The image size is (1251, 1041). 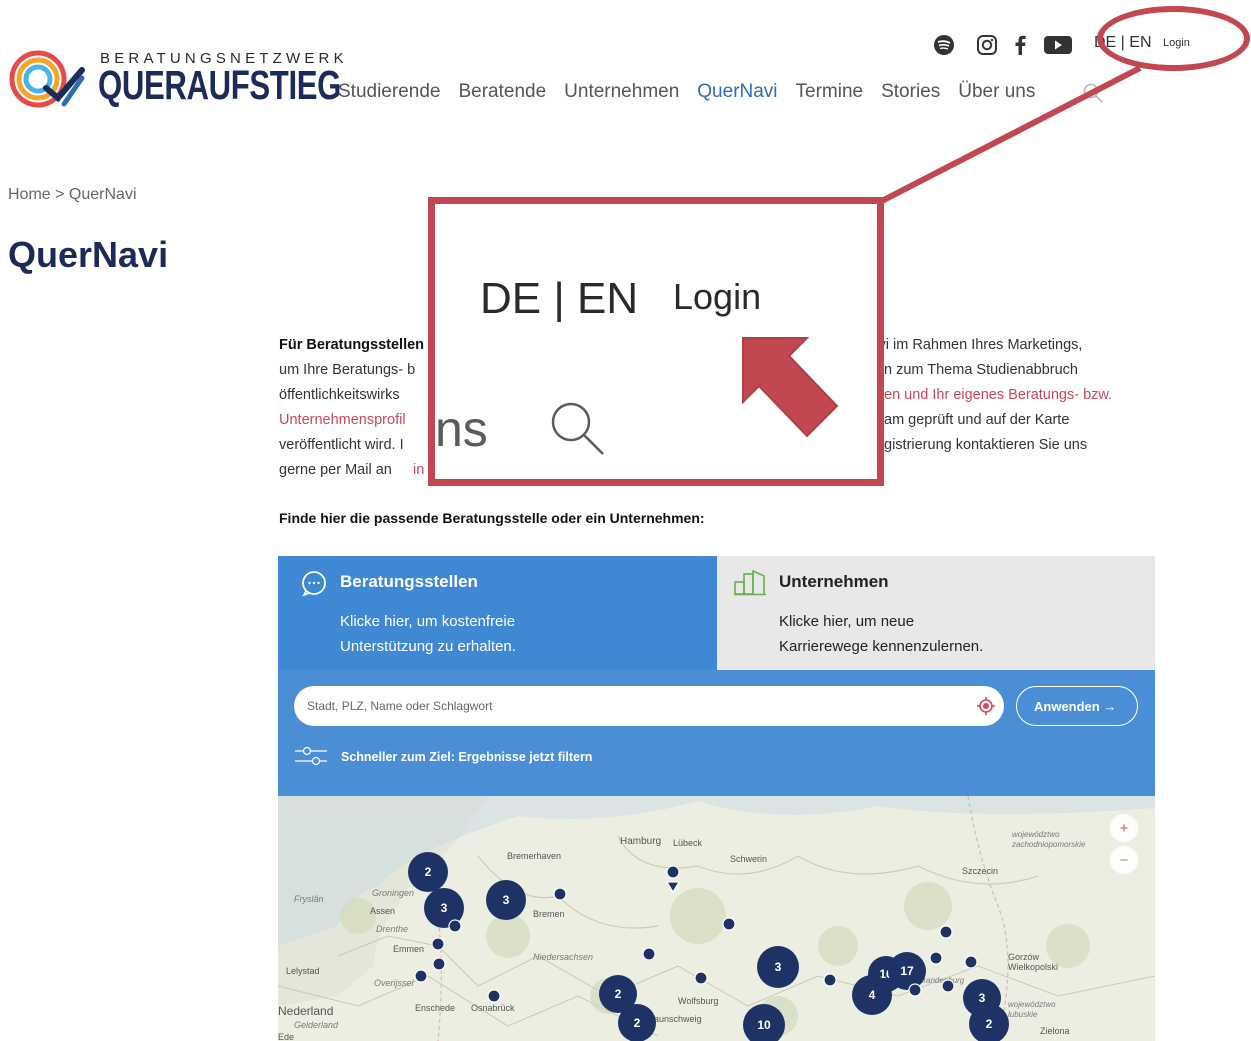 What do you see at coordinates (847, 621) in the screenshot?
I see `tab-unternehmen-line1: Klicke hier, um neue` at bounding box center [847, 621].